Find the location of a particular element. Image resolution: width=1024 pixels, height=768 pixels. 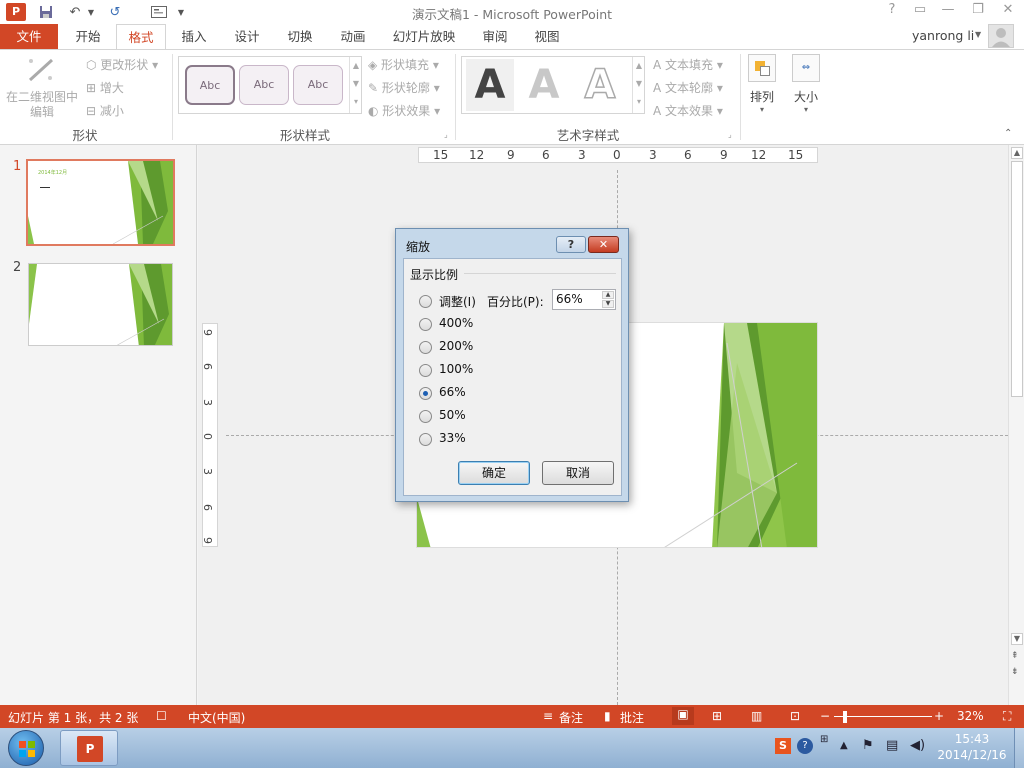

radio-200-label: 200% is located at coordinates (456, 346).